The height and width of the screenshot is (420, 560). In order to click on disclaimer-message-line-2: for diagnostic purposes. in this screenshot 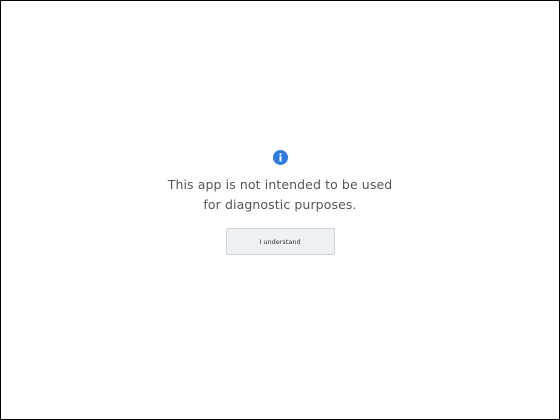, I will do `click(280, 204)`.